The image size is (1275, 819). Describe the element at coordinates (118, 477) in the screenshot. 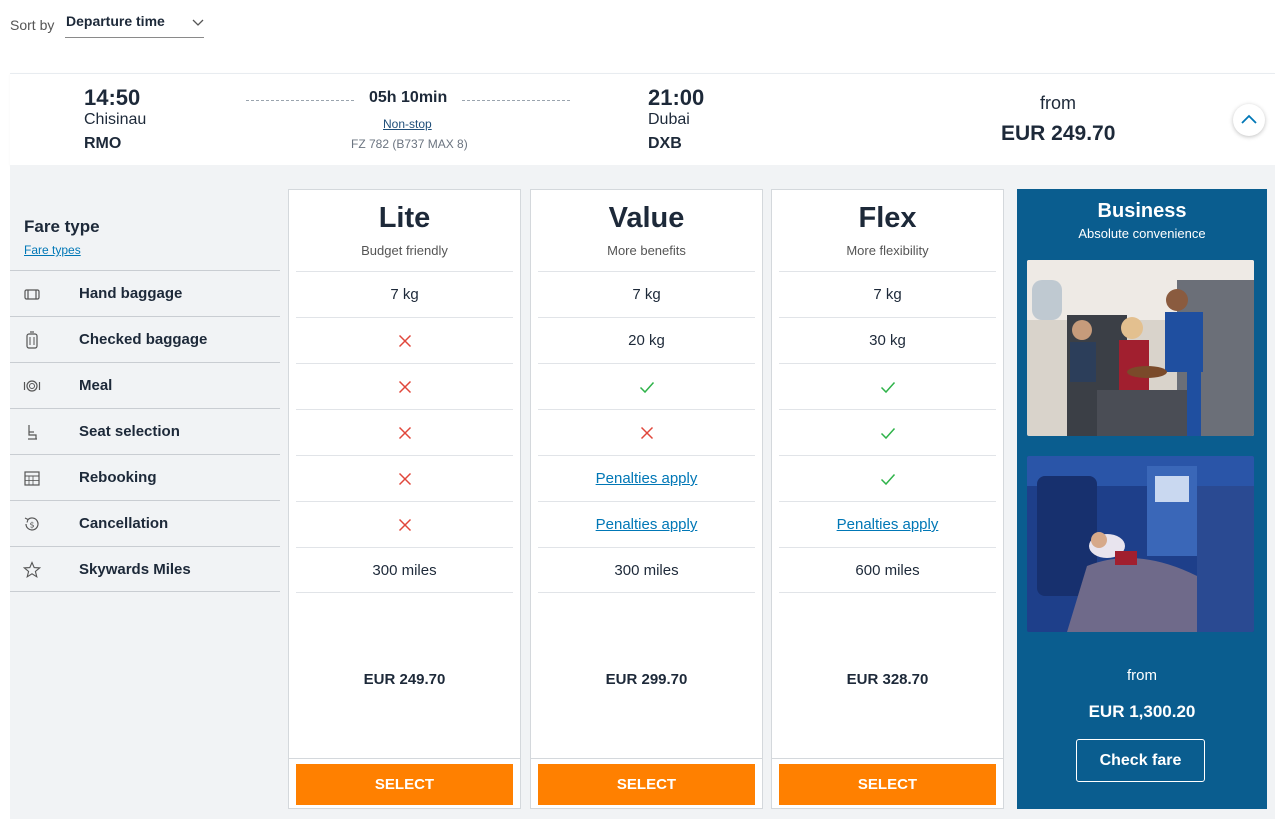

I see `feature-label: Rebooking` at that location.